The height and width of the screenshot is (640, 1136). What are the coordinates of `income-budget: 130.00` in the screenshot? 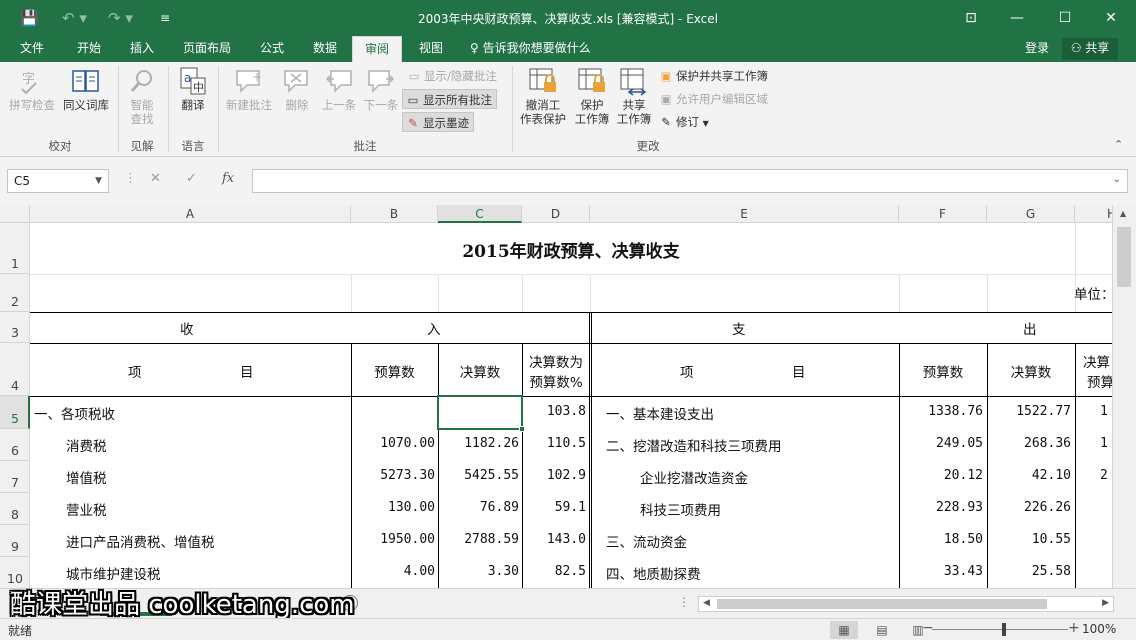 It's located at (393, 507).